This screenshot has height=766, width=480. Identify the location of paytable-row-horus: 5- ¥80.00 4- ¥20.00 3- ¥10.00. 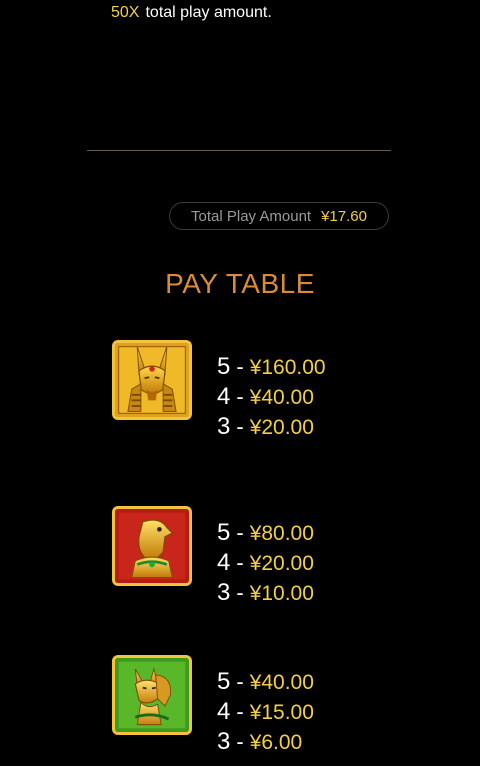
(282, 561).